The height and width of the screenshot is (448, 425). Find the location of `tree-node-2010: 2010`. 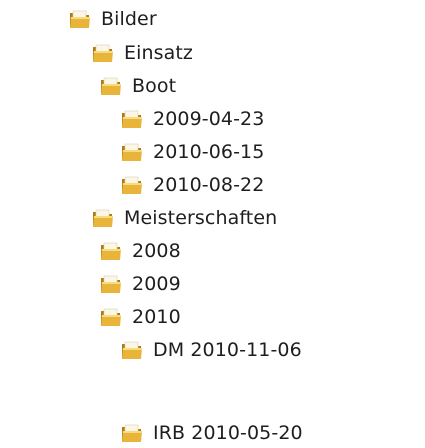

tree-node-2010: 2010 is located at coordinates (140, 317).